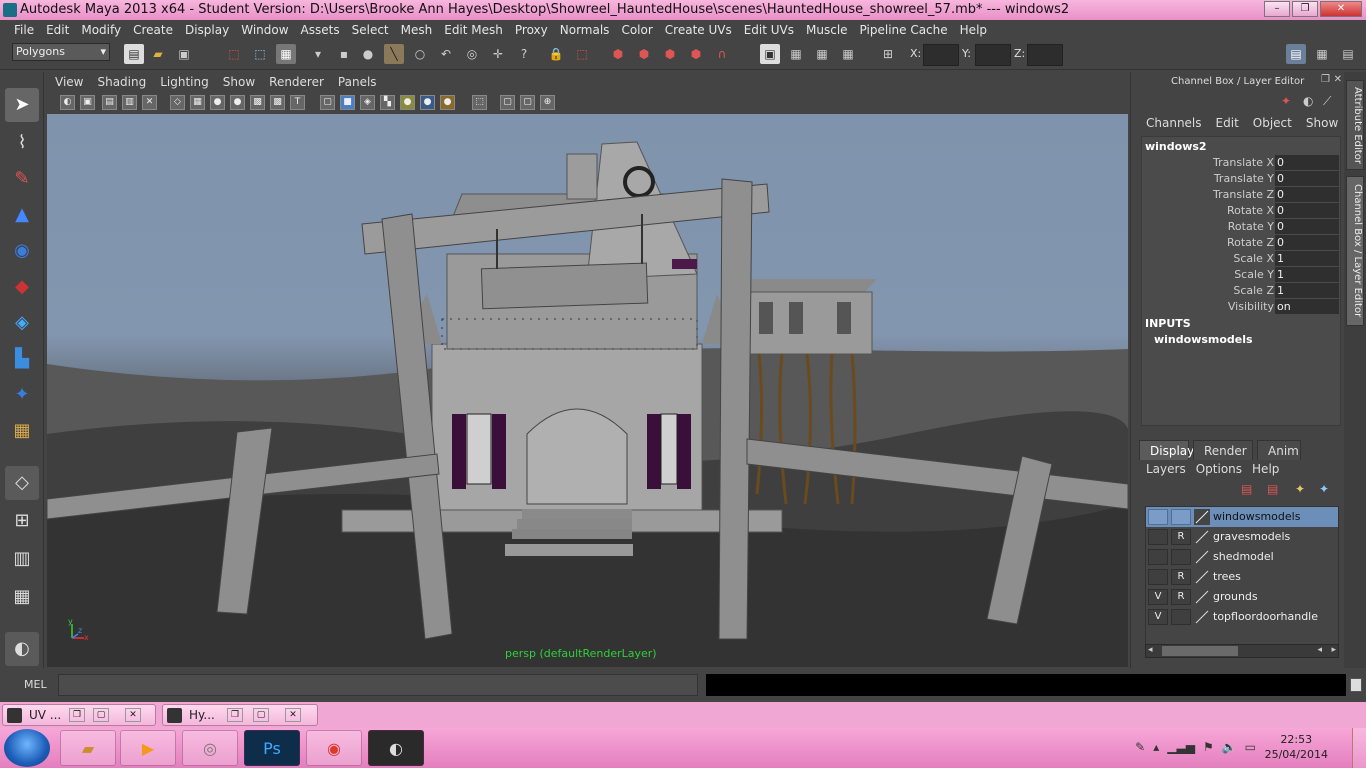 Image resolution: width=1366 pixels, height=768 pixels. I want to click on snap-view-plane-icon: ╲, so click(394, 54).